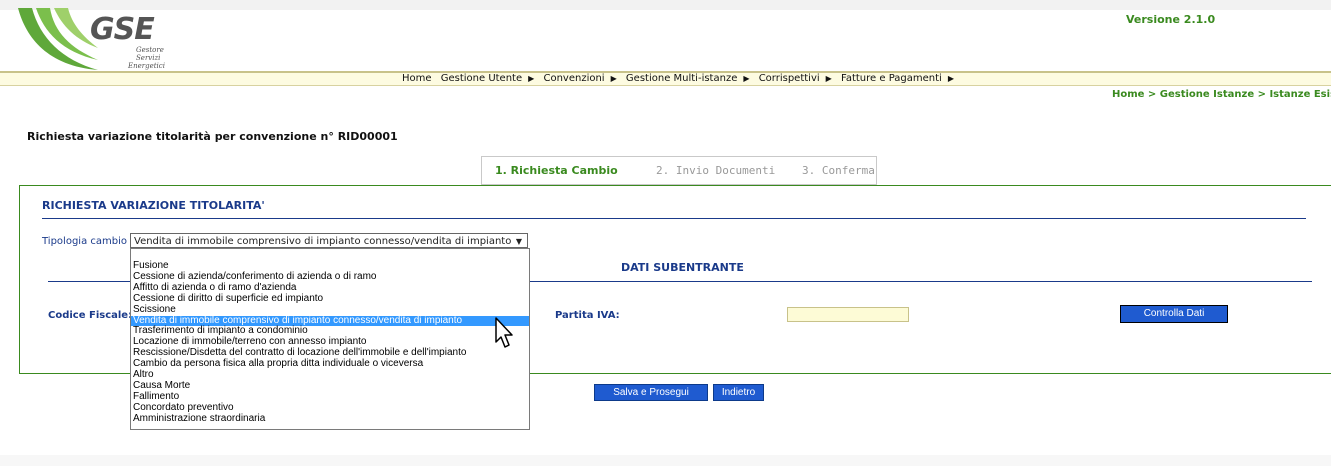 The height and width of the screenshot is (466, 1331). Describe the element at coordinates (1171, 19) in the screenshot. I see `version-label: Versione 2.1.0` at that location.